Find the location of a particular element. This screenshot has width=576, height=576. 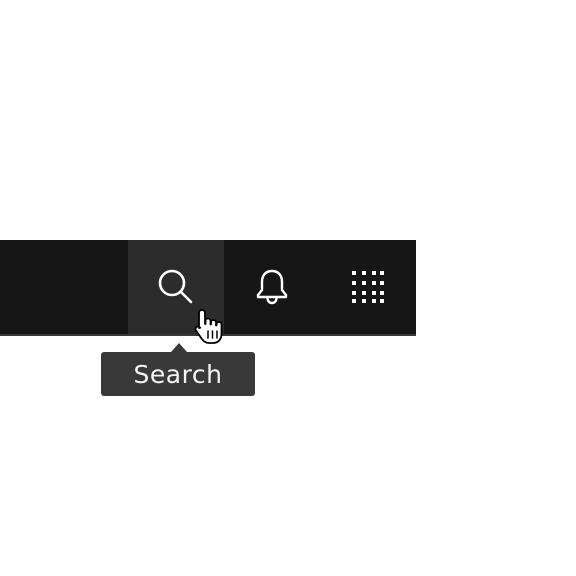

search-tooltip: Search is located at coordinates (178, 374).